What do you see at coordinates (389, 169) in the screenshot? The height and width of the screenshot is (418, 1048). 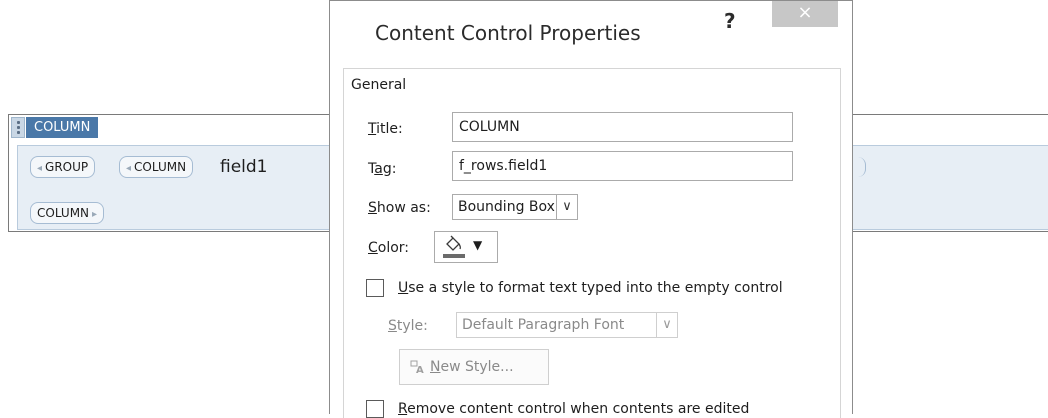 I see `tag-label-text: g:` at bounding box center [389, 169].